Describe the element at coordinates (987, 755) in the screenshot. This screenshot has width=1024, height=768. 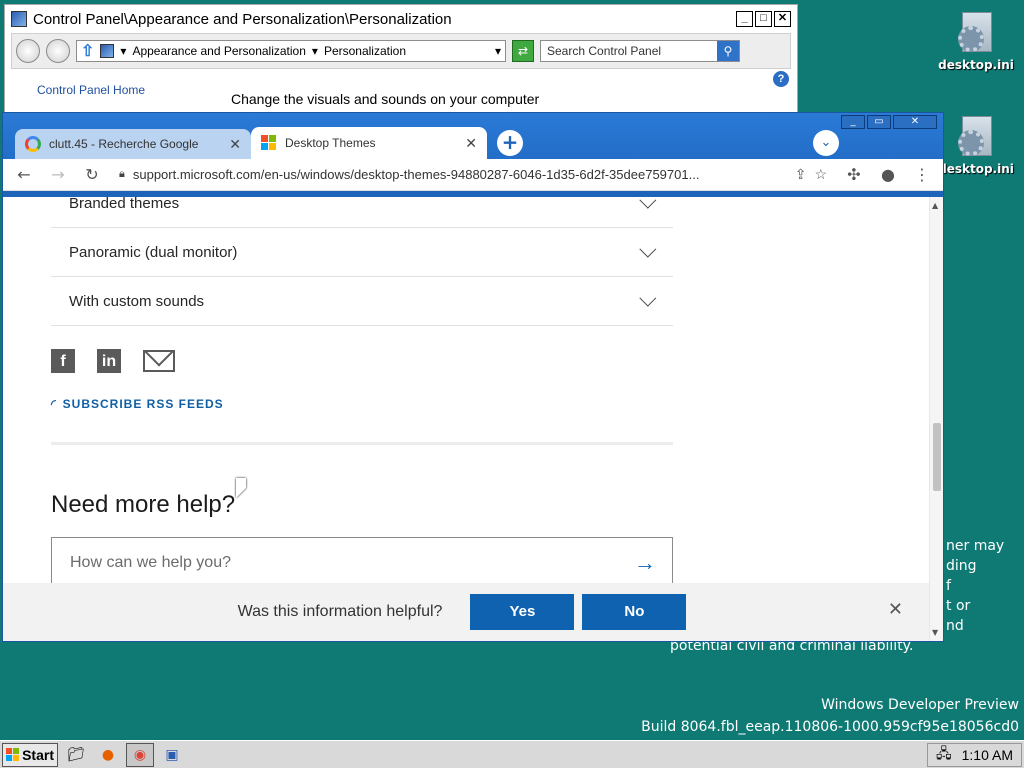
I see `clock: 1:10 AM` at that location.